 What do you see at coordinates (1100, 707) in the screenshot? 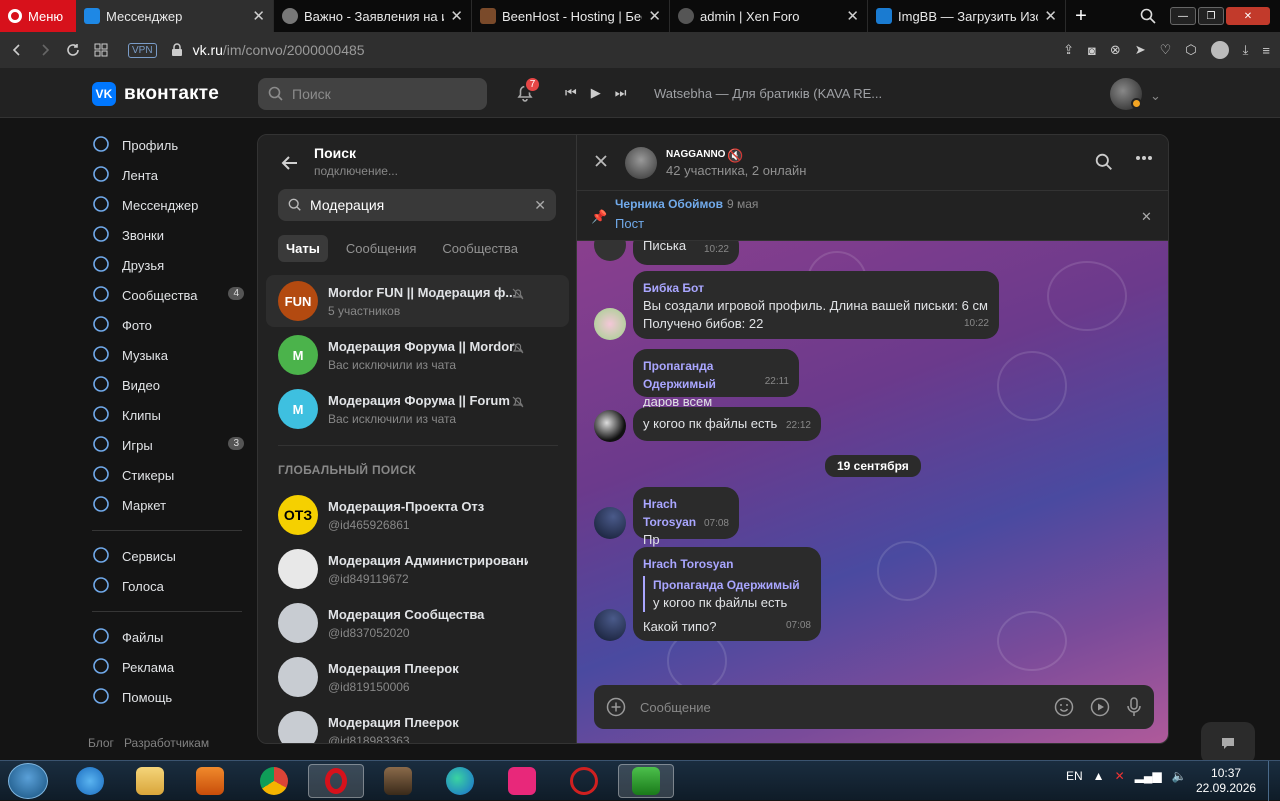
I see `video-message-icon` at bounding box center [1100, 707].